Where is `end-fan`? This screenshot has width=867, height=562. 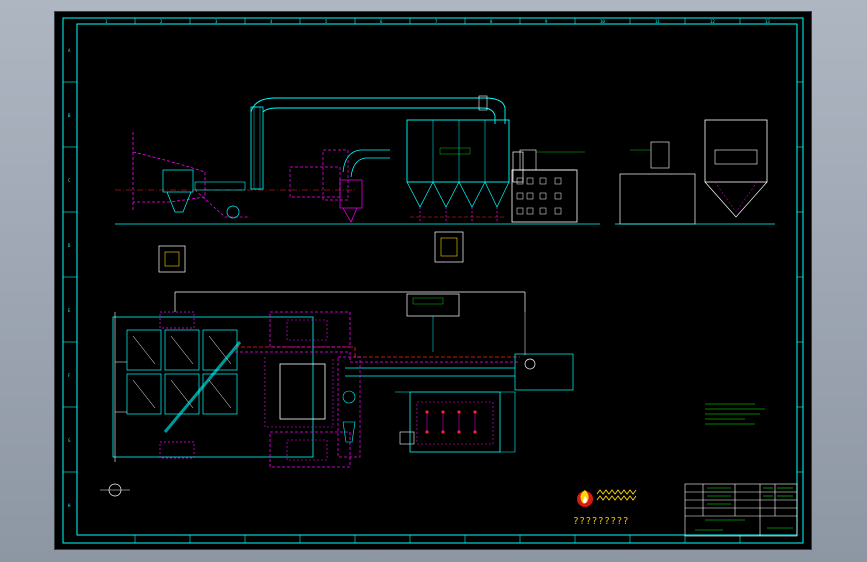
end-fan is located at coordinates (530, 364).